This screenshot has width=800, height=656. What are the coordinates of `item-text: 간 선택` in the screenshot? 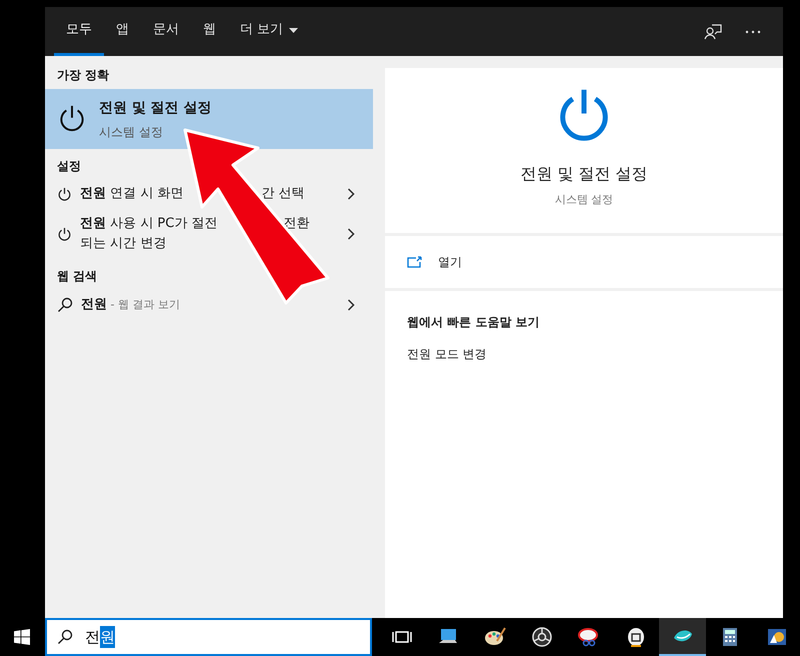 It's located at (283, 194).